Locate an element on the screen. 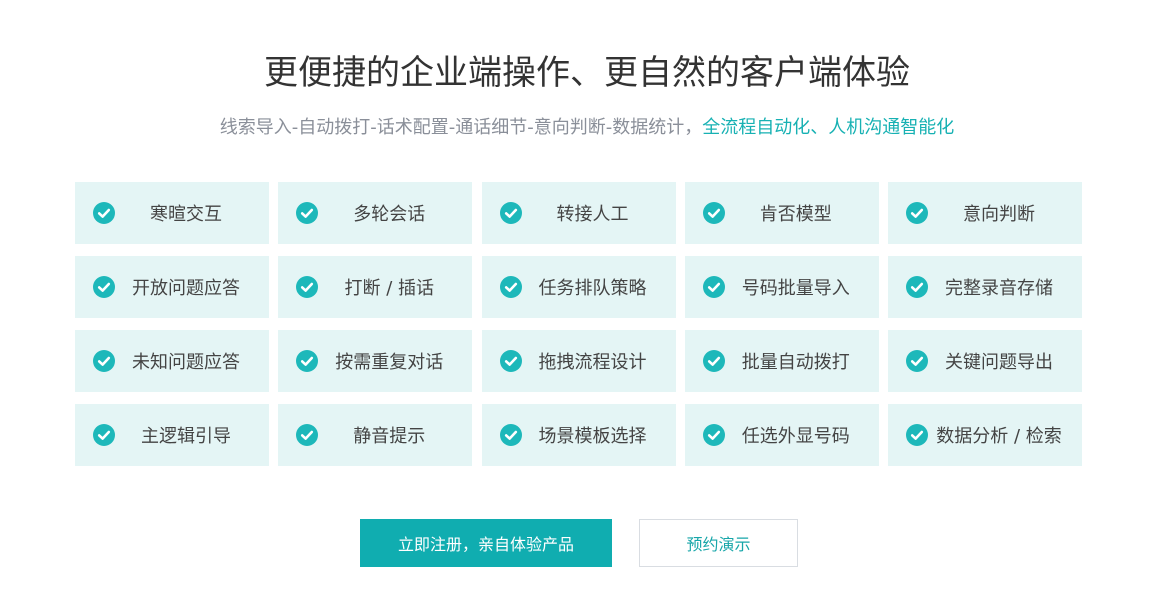  feature-item: 寒暄交互 is located at coordinates (172, 213).